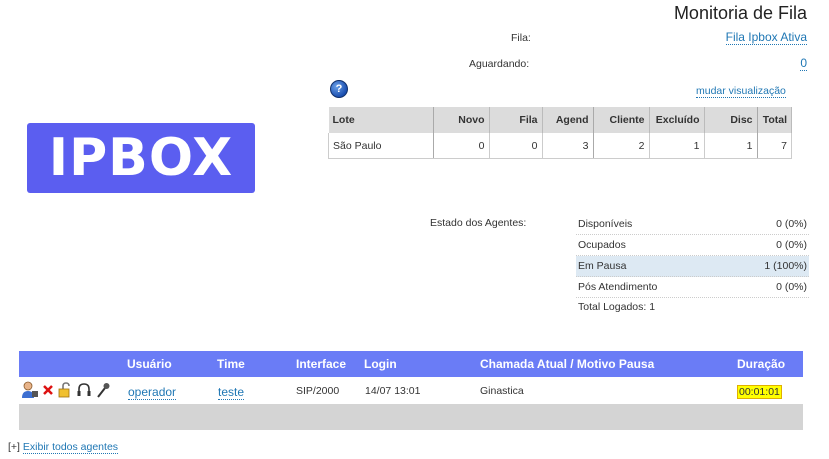 The width and height of the screenshot is (829, 459). Describe the element at coordinates (30, 390) in the screenshot. I see `user-agent-icon` at that location.